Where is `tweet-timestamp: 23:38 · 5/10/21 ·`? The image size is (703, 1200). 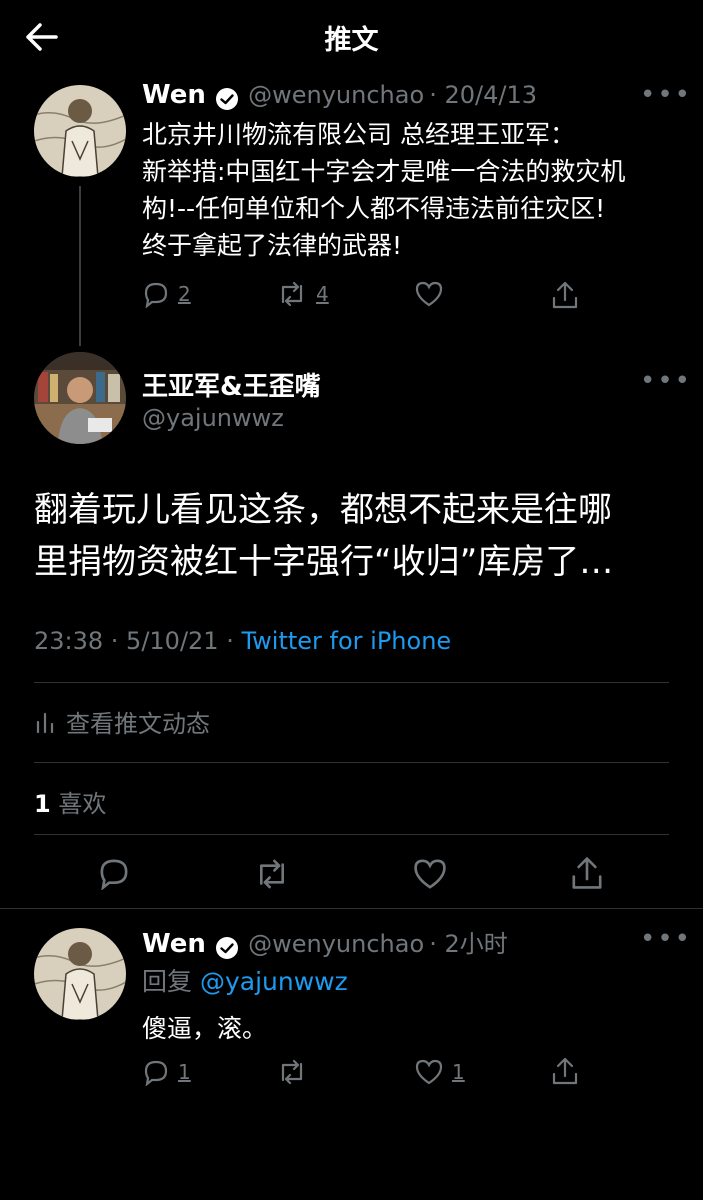 tweet-timestamp: 23:38 · 5/10/21 · is located at coordinates (134, 641).